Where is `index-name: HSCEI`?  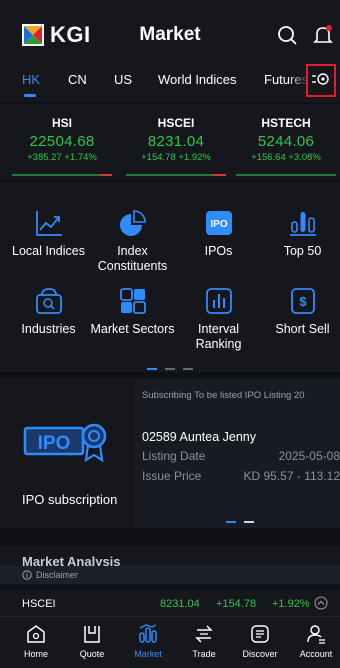 index-name: HSCEI is located at coordinates (176, 123).